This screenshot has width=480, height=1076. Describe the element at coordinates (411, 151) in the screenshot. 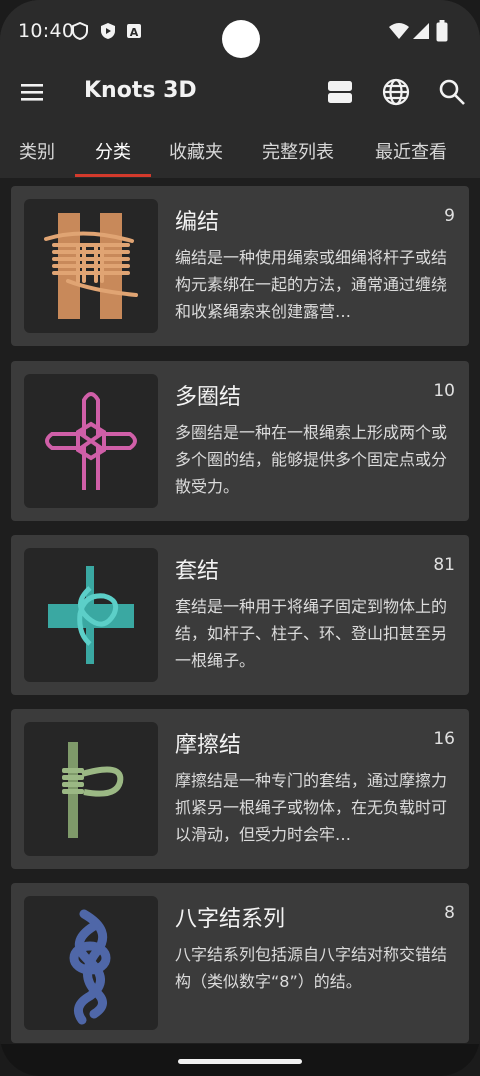

I see `tab-recently-viewed: 最近查看` at that location.